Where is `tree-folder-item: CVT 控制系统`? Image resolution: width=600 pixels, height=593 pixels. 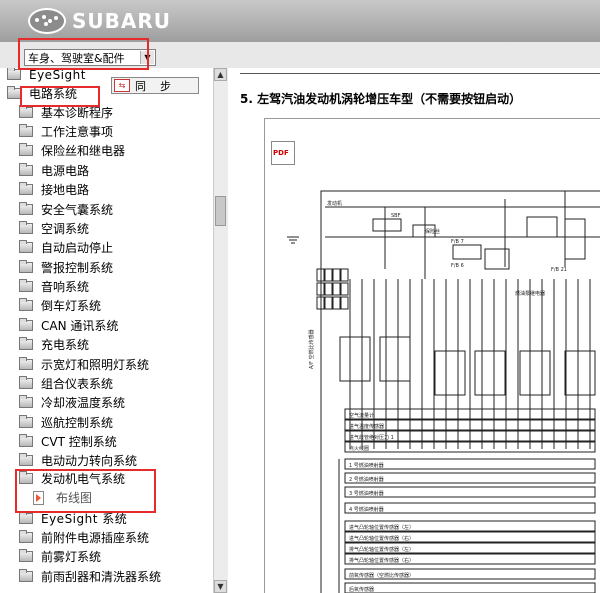
tree-folder-item: CVT 控制系统 is located at coordinates (68, 441).